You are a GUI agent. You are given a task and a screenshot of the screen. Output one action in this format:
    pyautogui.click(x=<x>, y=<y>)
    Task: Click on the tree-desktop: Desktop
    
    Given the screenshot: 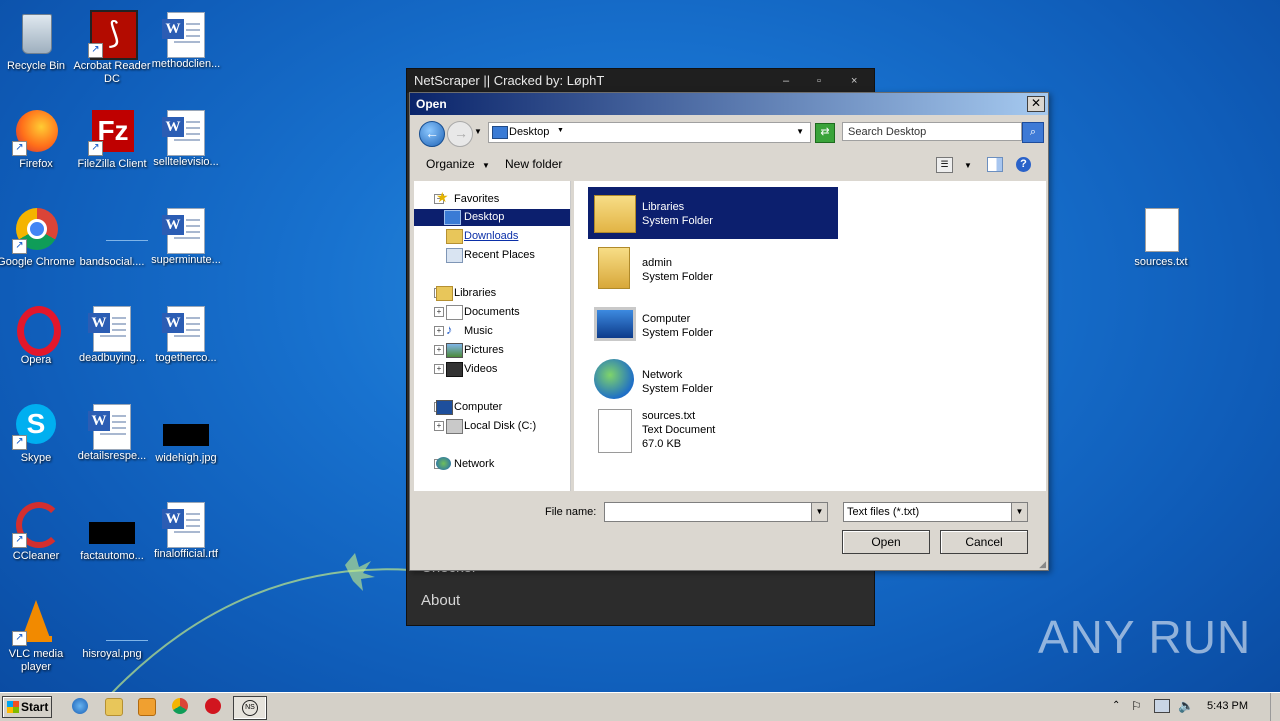 What is the action you would take?
    pyautogui.click(x=492, y=217)
    